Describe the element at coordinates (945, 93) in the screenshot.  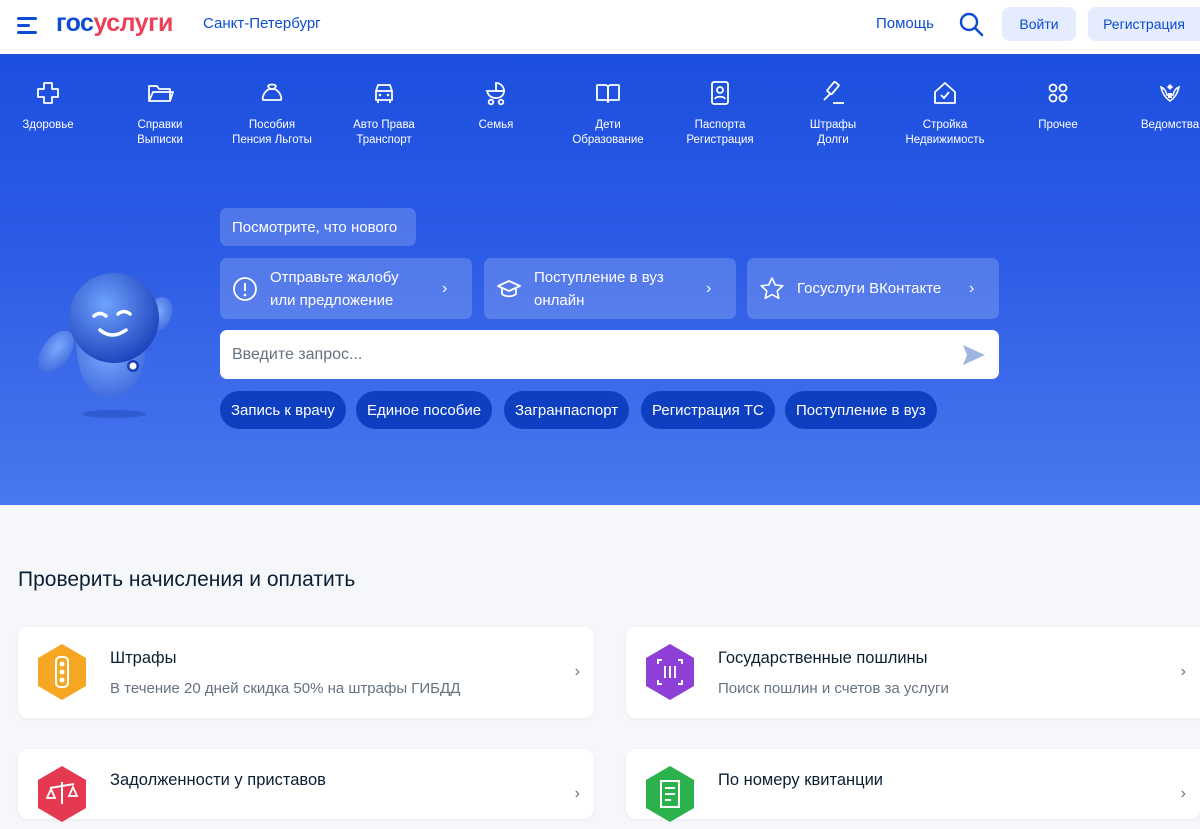
I see `house-check-icon` at that location.